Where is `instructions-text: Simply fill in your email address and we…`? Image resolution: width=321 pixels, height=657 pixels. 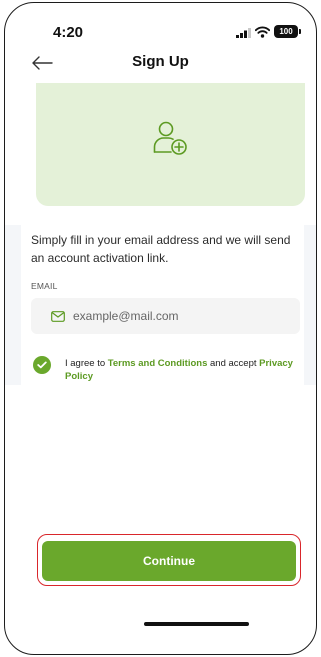 instructions-text: Simply fill in your email address and we… is located at coordinates (161, 249).